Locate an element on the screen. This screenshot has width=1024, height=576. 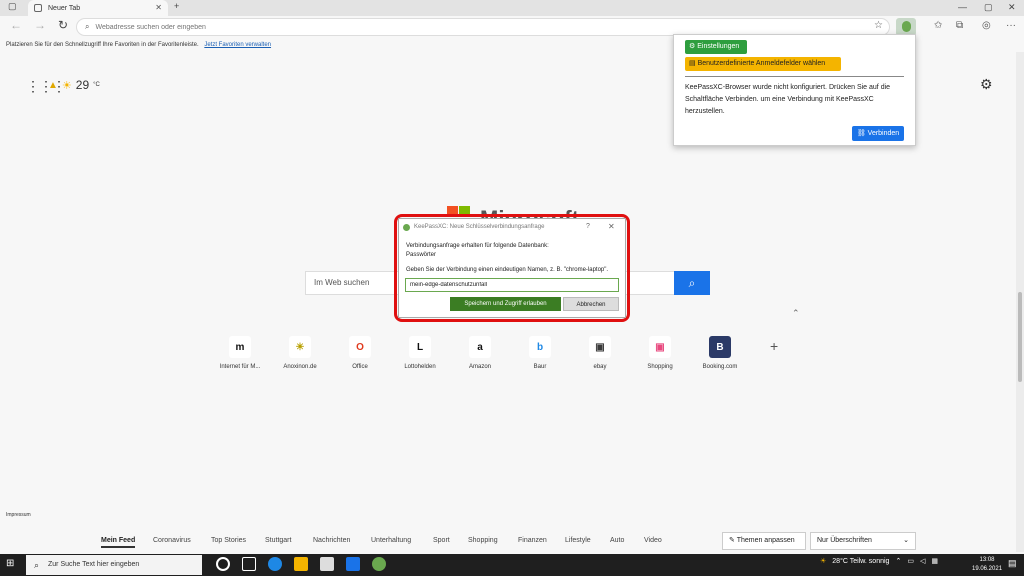
quick-link-tile: a Amazon is located at coordinates (480, 353).